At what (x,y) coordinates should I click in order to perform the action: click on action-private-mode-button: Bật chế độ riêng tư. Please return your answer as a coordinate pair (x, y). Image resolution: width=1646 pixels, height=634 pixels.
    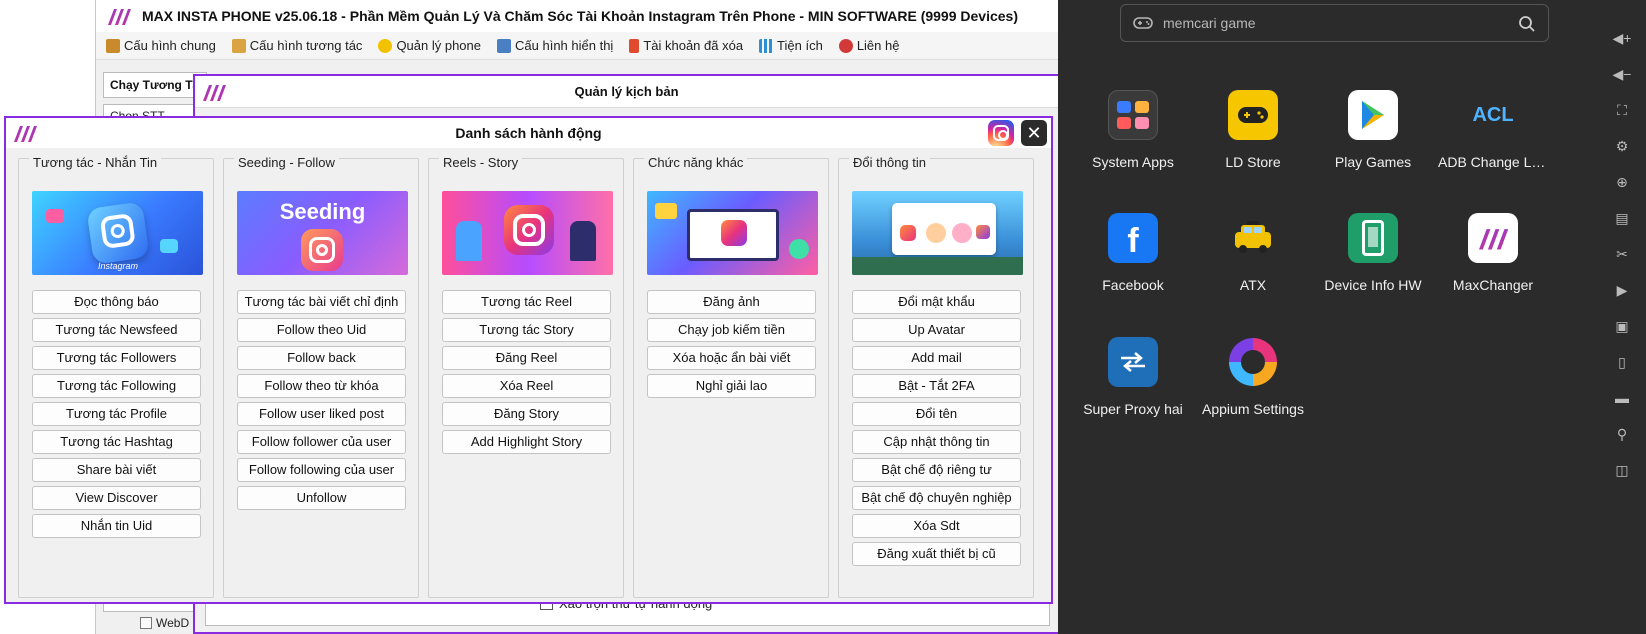
    Looking at the image, I should click on (936, 470).